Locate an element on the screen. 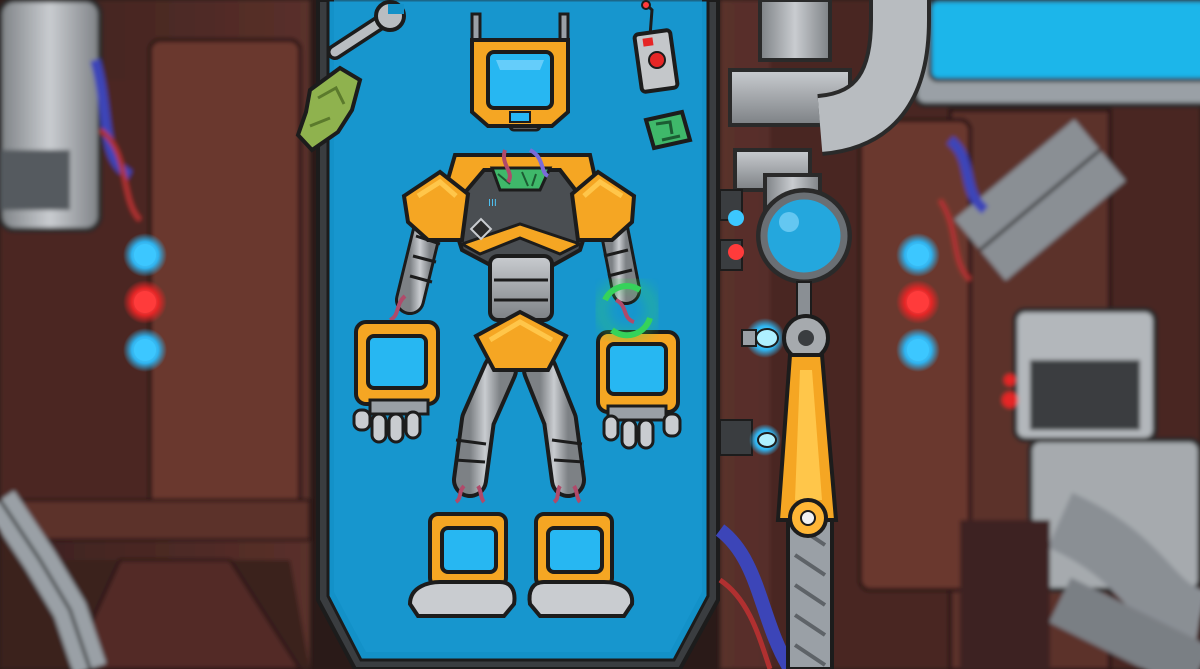 The height and width of the screenshot is (669, 1200). indicator-lights-right is located at coordinates (918, 302).